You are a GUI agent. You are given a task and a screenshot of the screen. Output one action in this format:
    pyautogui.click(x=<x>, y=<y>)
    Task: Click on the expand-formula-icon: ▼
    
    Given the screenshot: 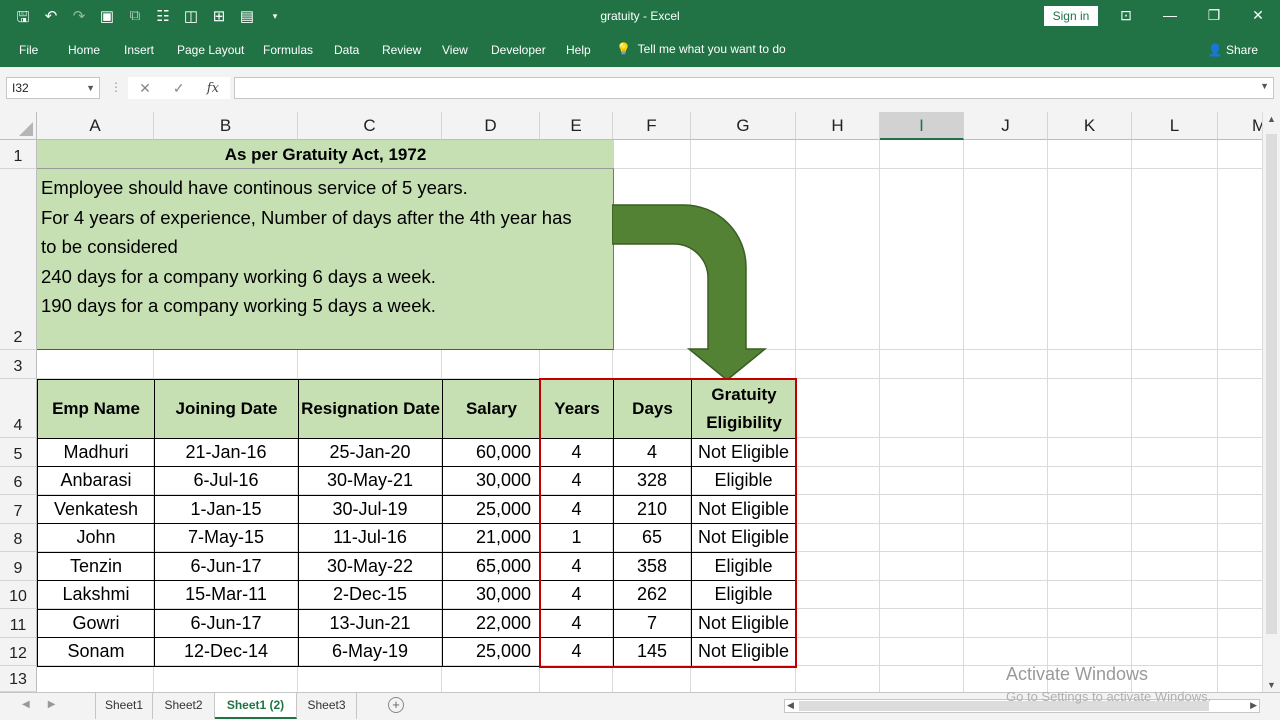 What is the action you would take?
    pyautogui.click(x=1264, y=86)
    